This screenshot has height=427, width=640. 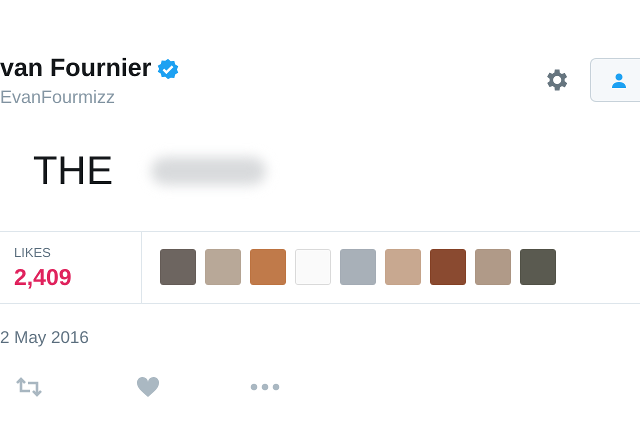 What do you see at coordinates (76, 68) in the screenshot?
I see `user-name: van Fournier` at bounding box center [76, 68].